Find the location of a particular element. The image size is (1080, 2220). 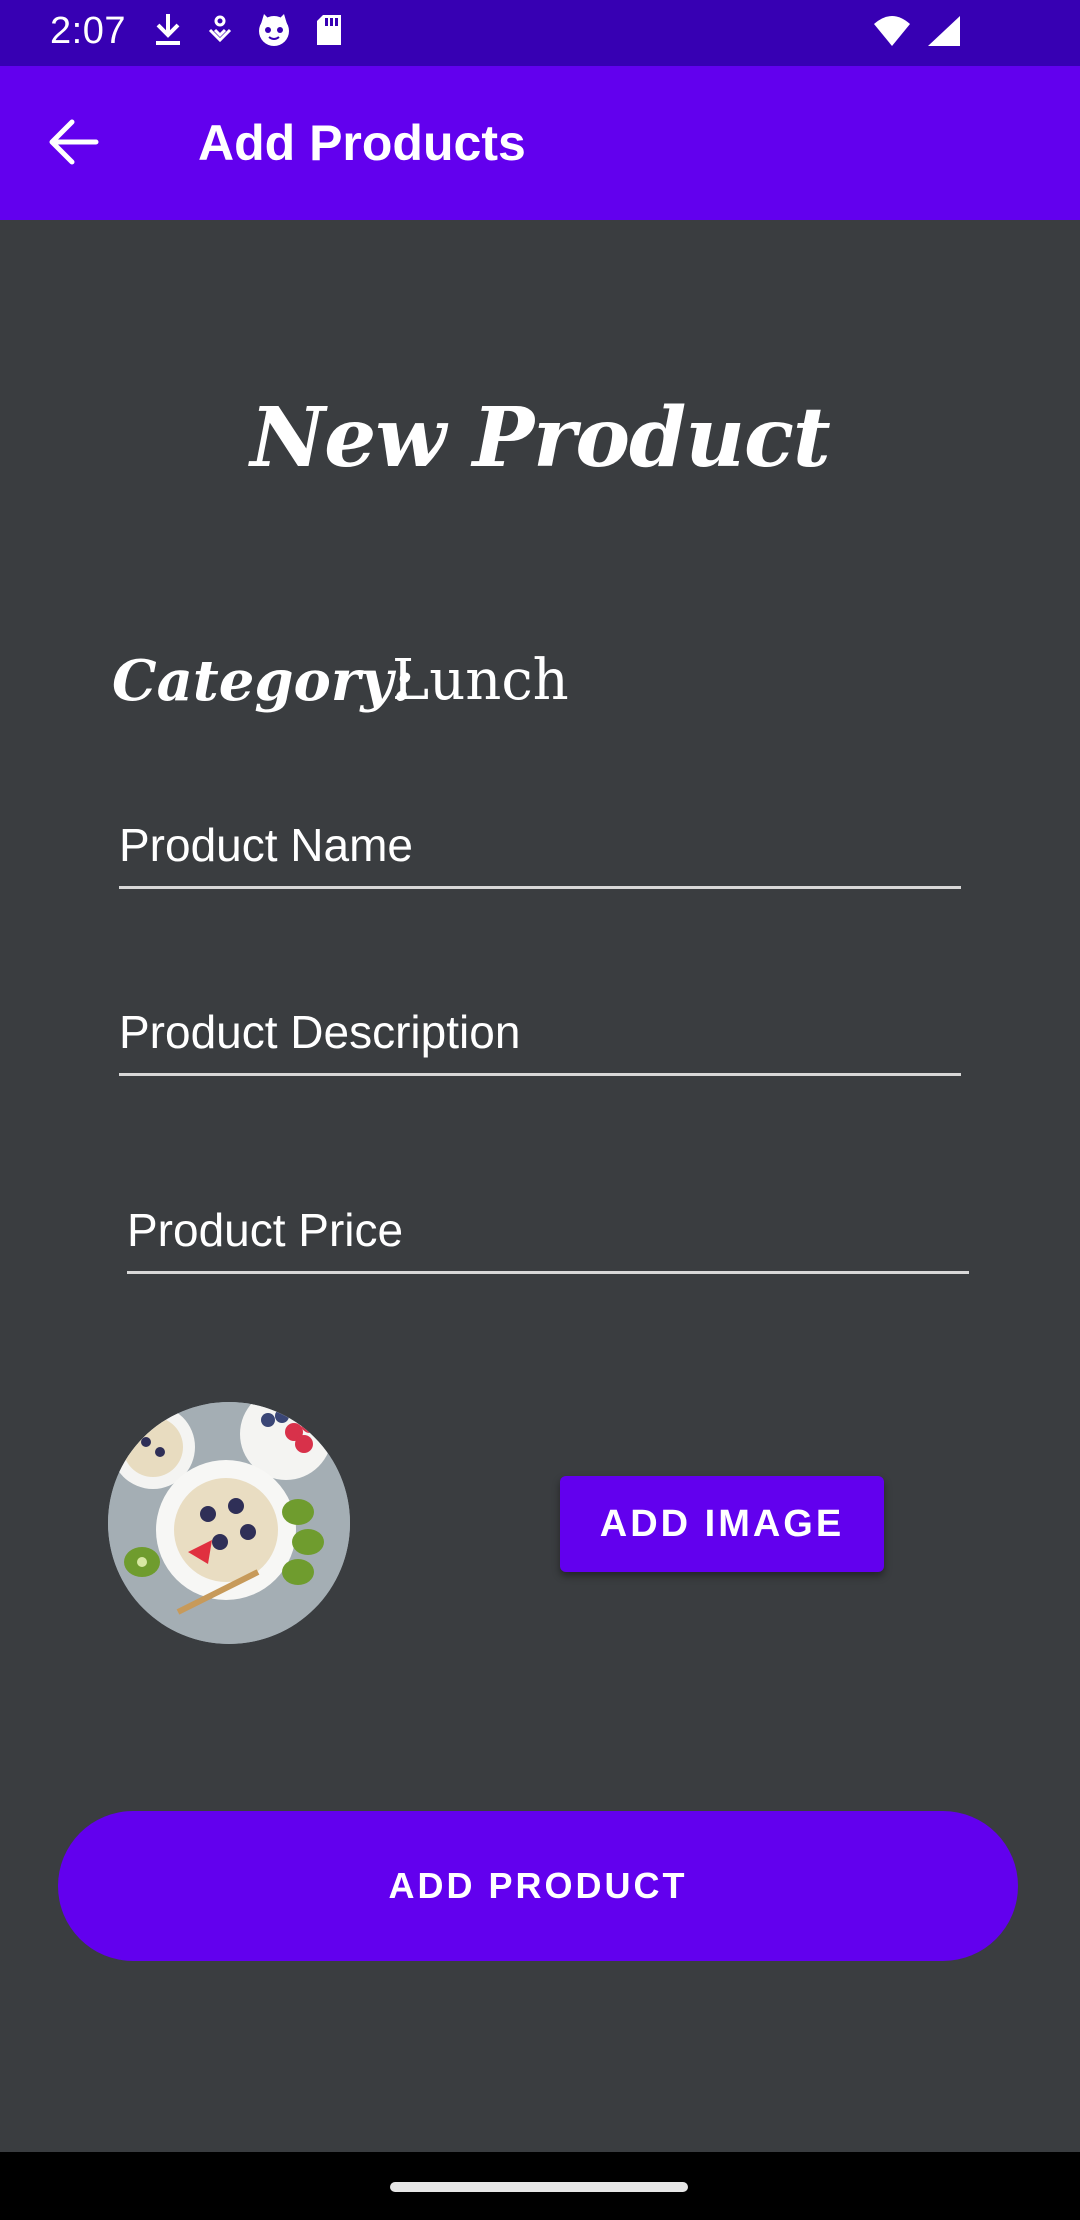

add-product-button: ADD PRODUCT is located at coordinates (538, 1886).